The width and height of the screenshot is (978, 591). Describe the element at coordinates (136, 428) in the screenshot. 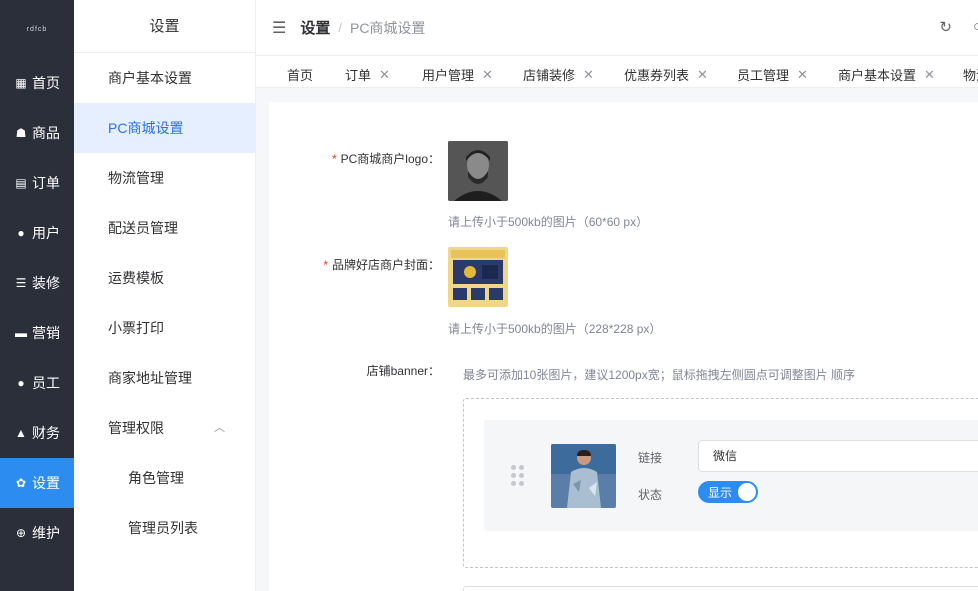

I see `submenu-label: 管理权限` at that location.